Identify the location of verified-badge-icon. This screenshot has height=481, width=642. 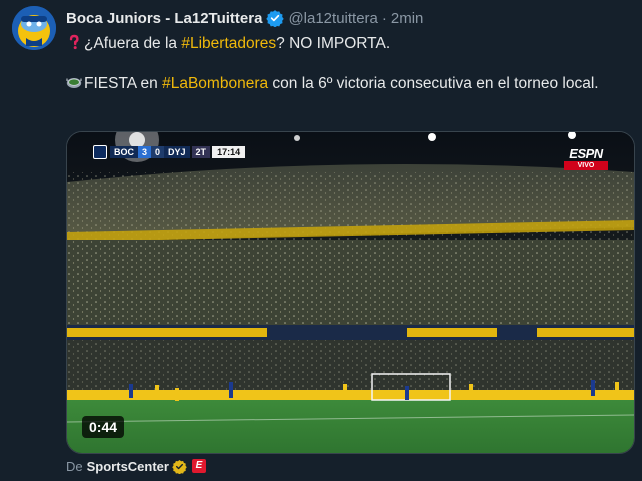
(275, 18).